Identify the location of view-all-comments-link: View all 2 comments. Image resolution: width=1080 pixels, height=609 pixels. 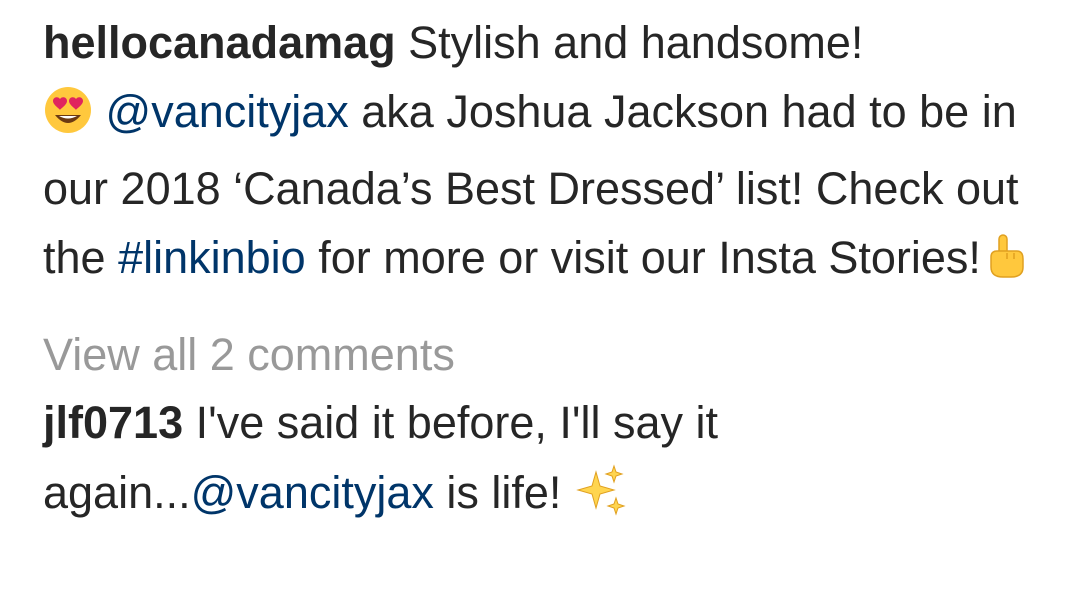
(553, 355).